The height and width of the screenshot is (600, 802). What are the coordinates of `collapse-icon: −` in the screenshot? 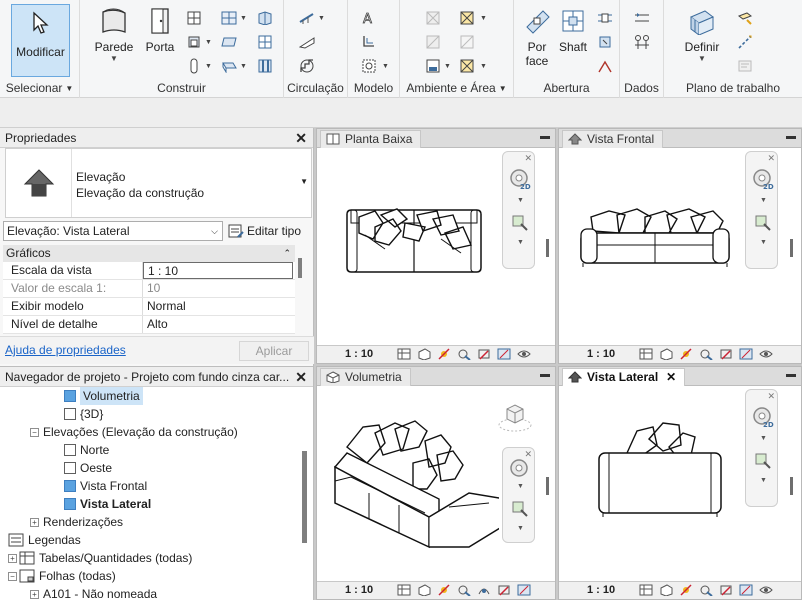 It's located at (34, 432).